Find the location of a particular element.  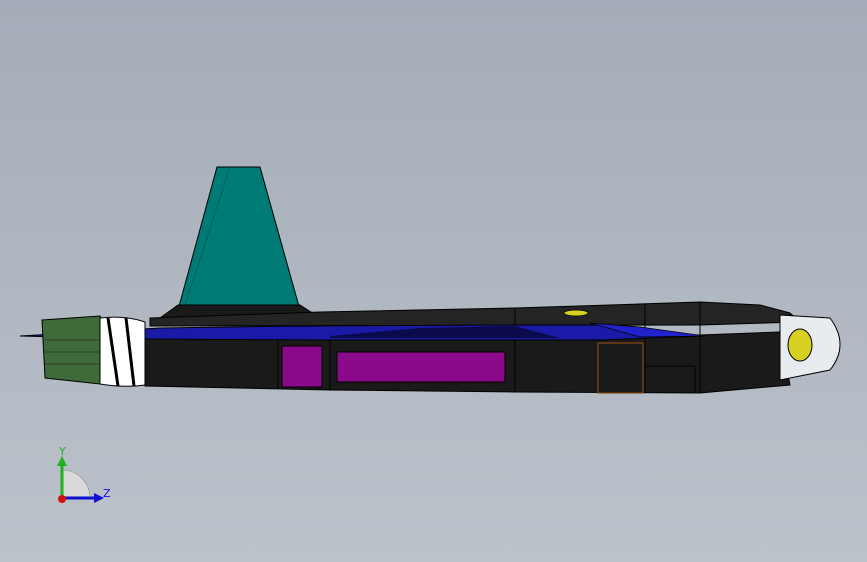

z-axis-label: Z is located at coordinates (107, 493).